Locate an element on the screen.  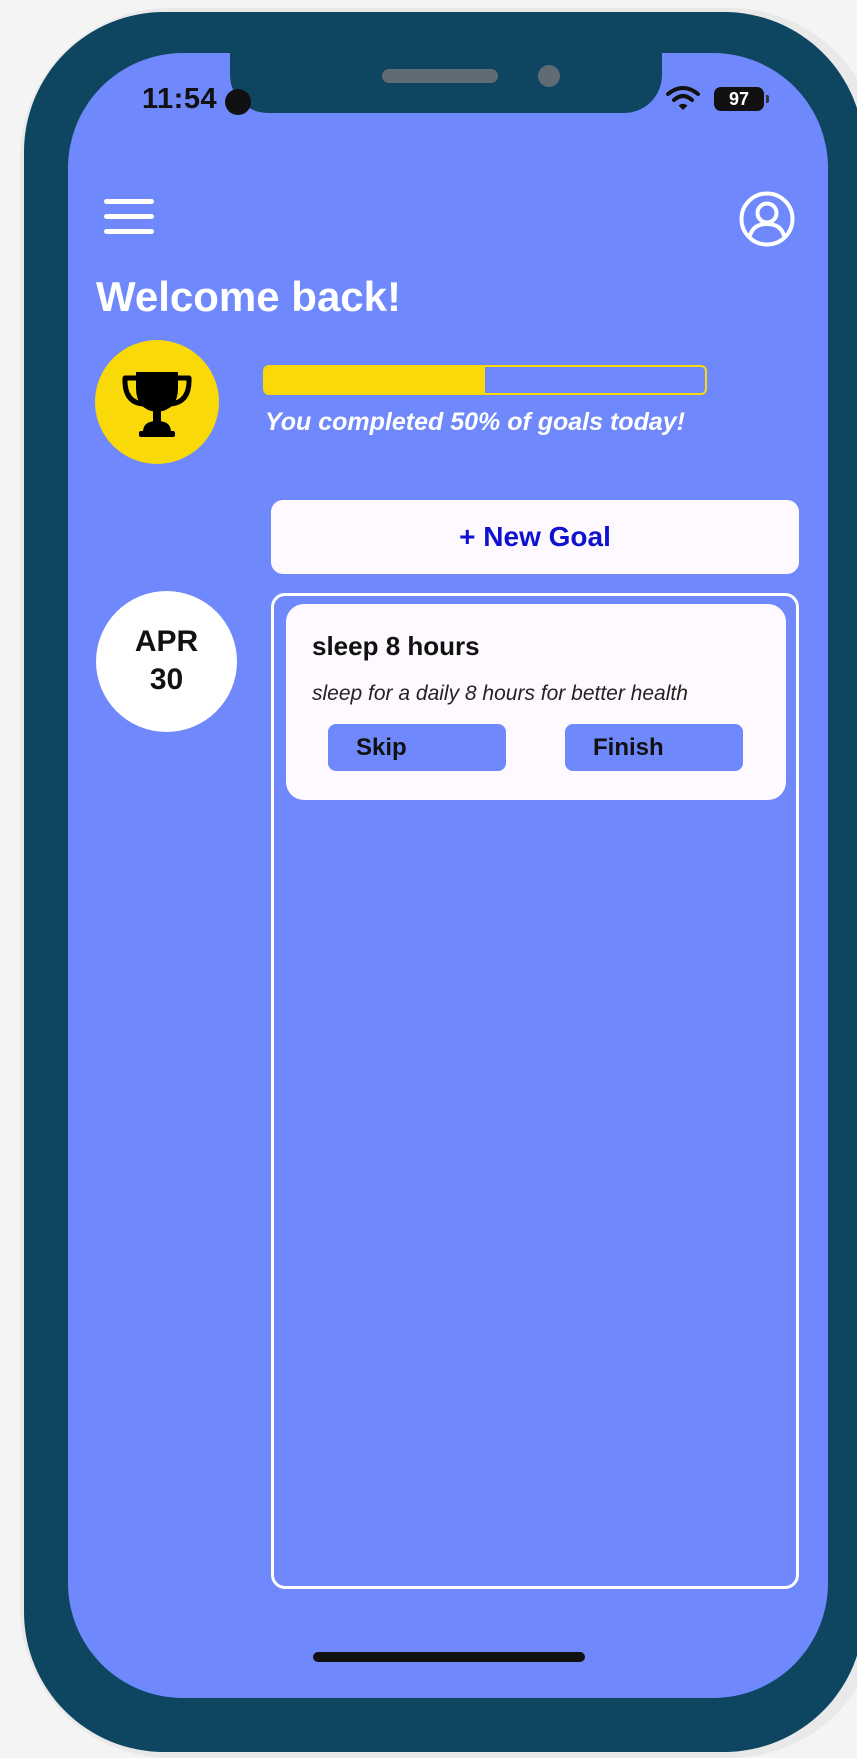
speaker-grille is located at coordinates (440, 76).